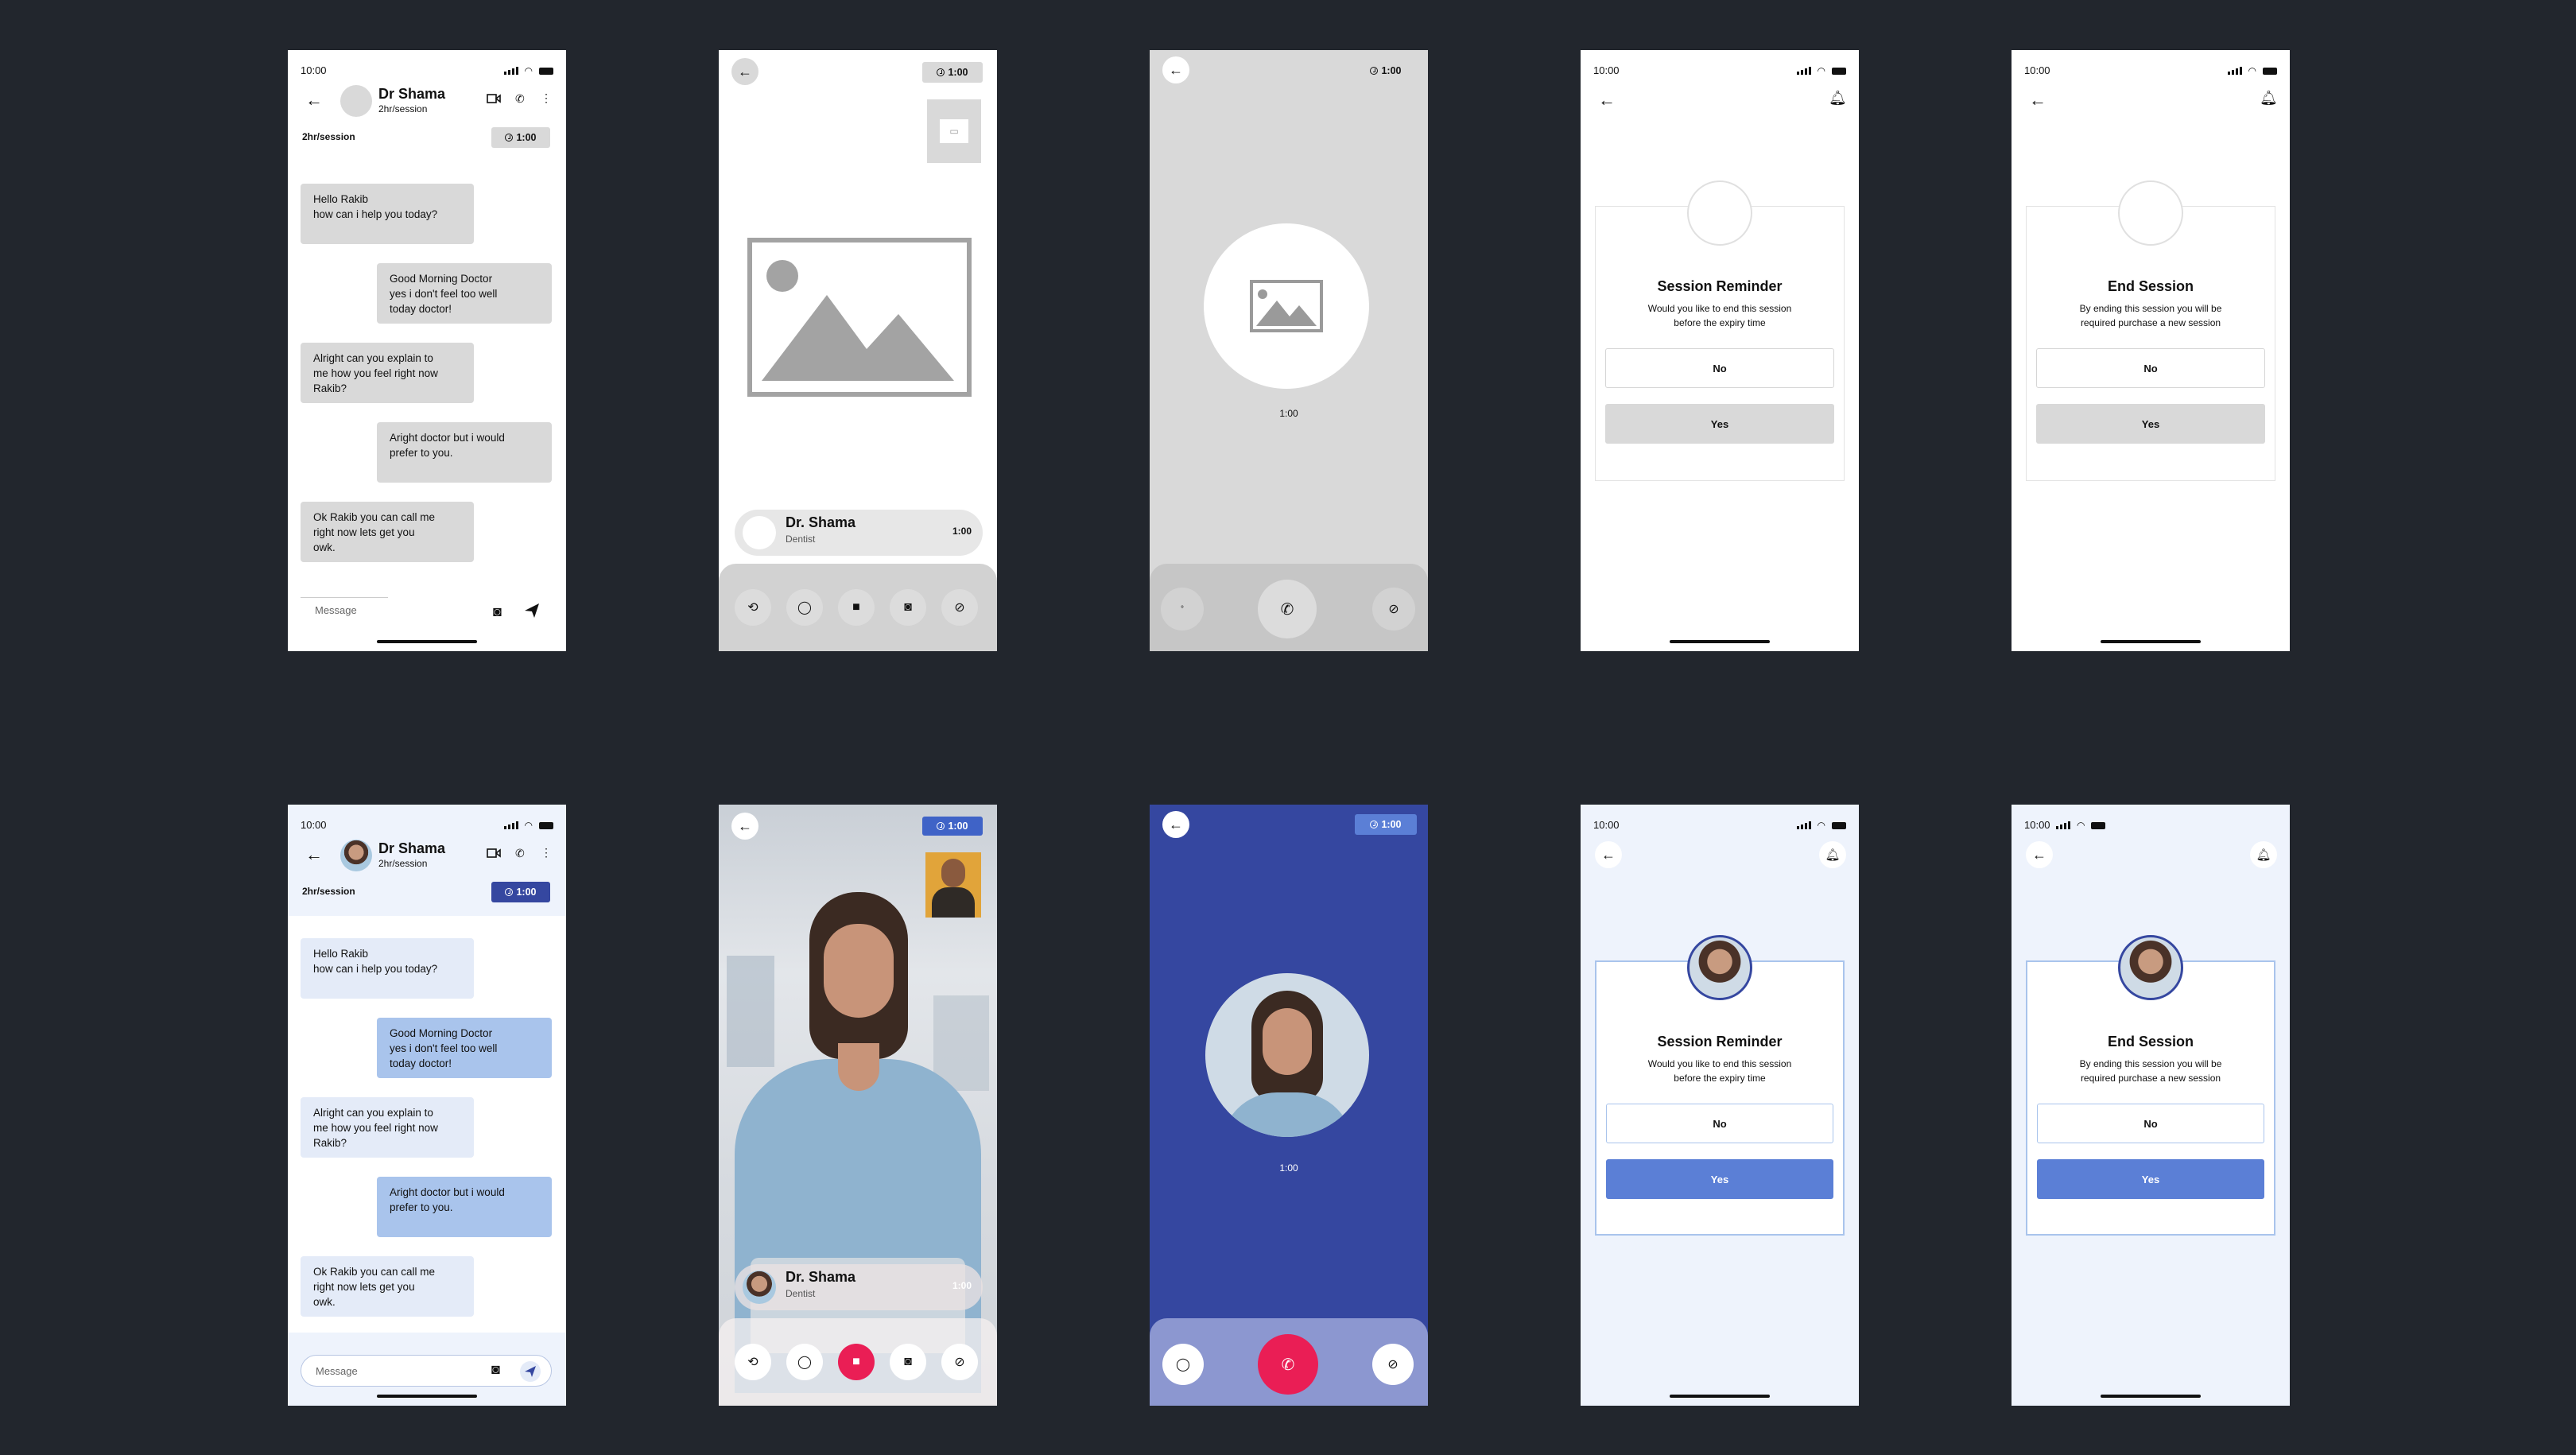 The width and height of the screenshot is (2576, 1455). Describe the element at coordinates (2252, 70) in the screenshot. I see `wifi-icon: ◠` at that location.